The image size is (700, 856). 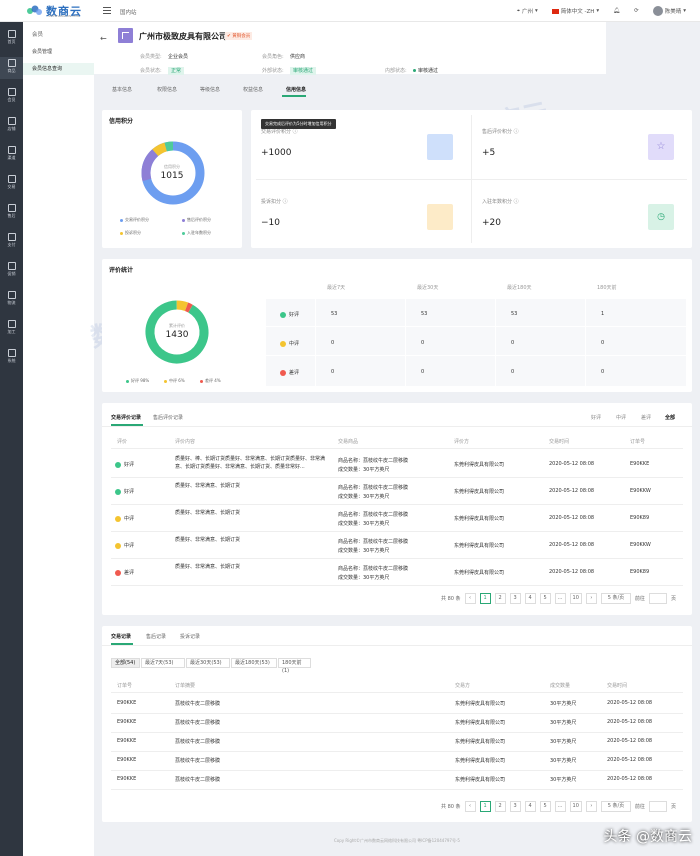 What do you see at coordinates (11, 39) in the screenshot?
I see `sidebar-item-home: 首页` at bounding box center [11, 39].